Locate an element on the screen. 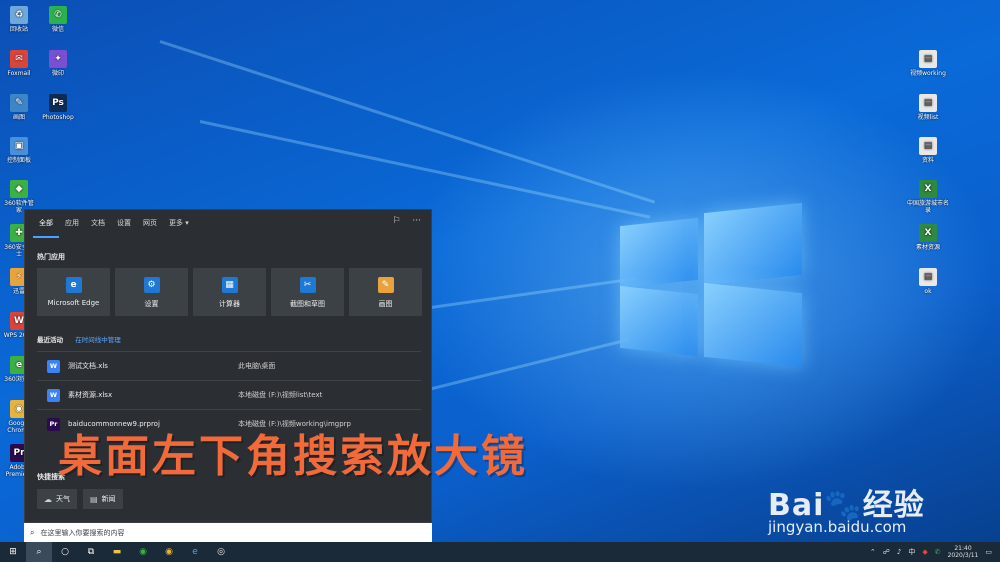  desktop-icon-label: 控制面板 is located at coordinates (18, 160).